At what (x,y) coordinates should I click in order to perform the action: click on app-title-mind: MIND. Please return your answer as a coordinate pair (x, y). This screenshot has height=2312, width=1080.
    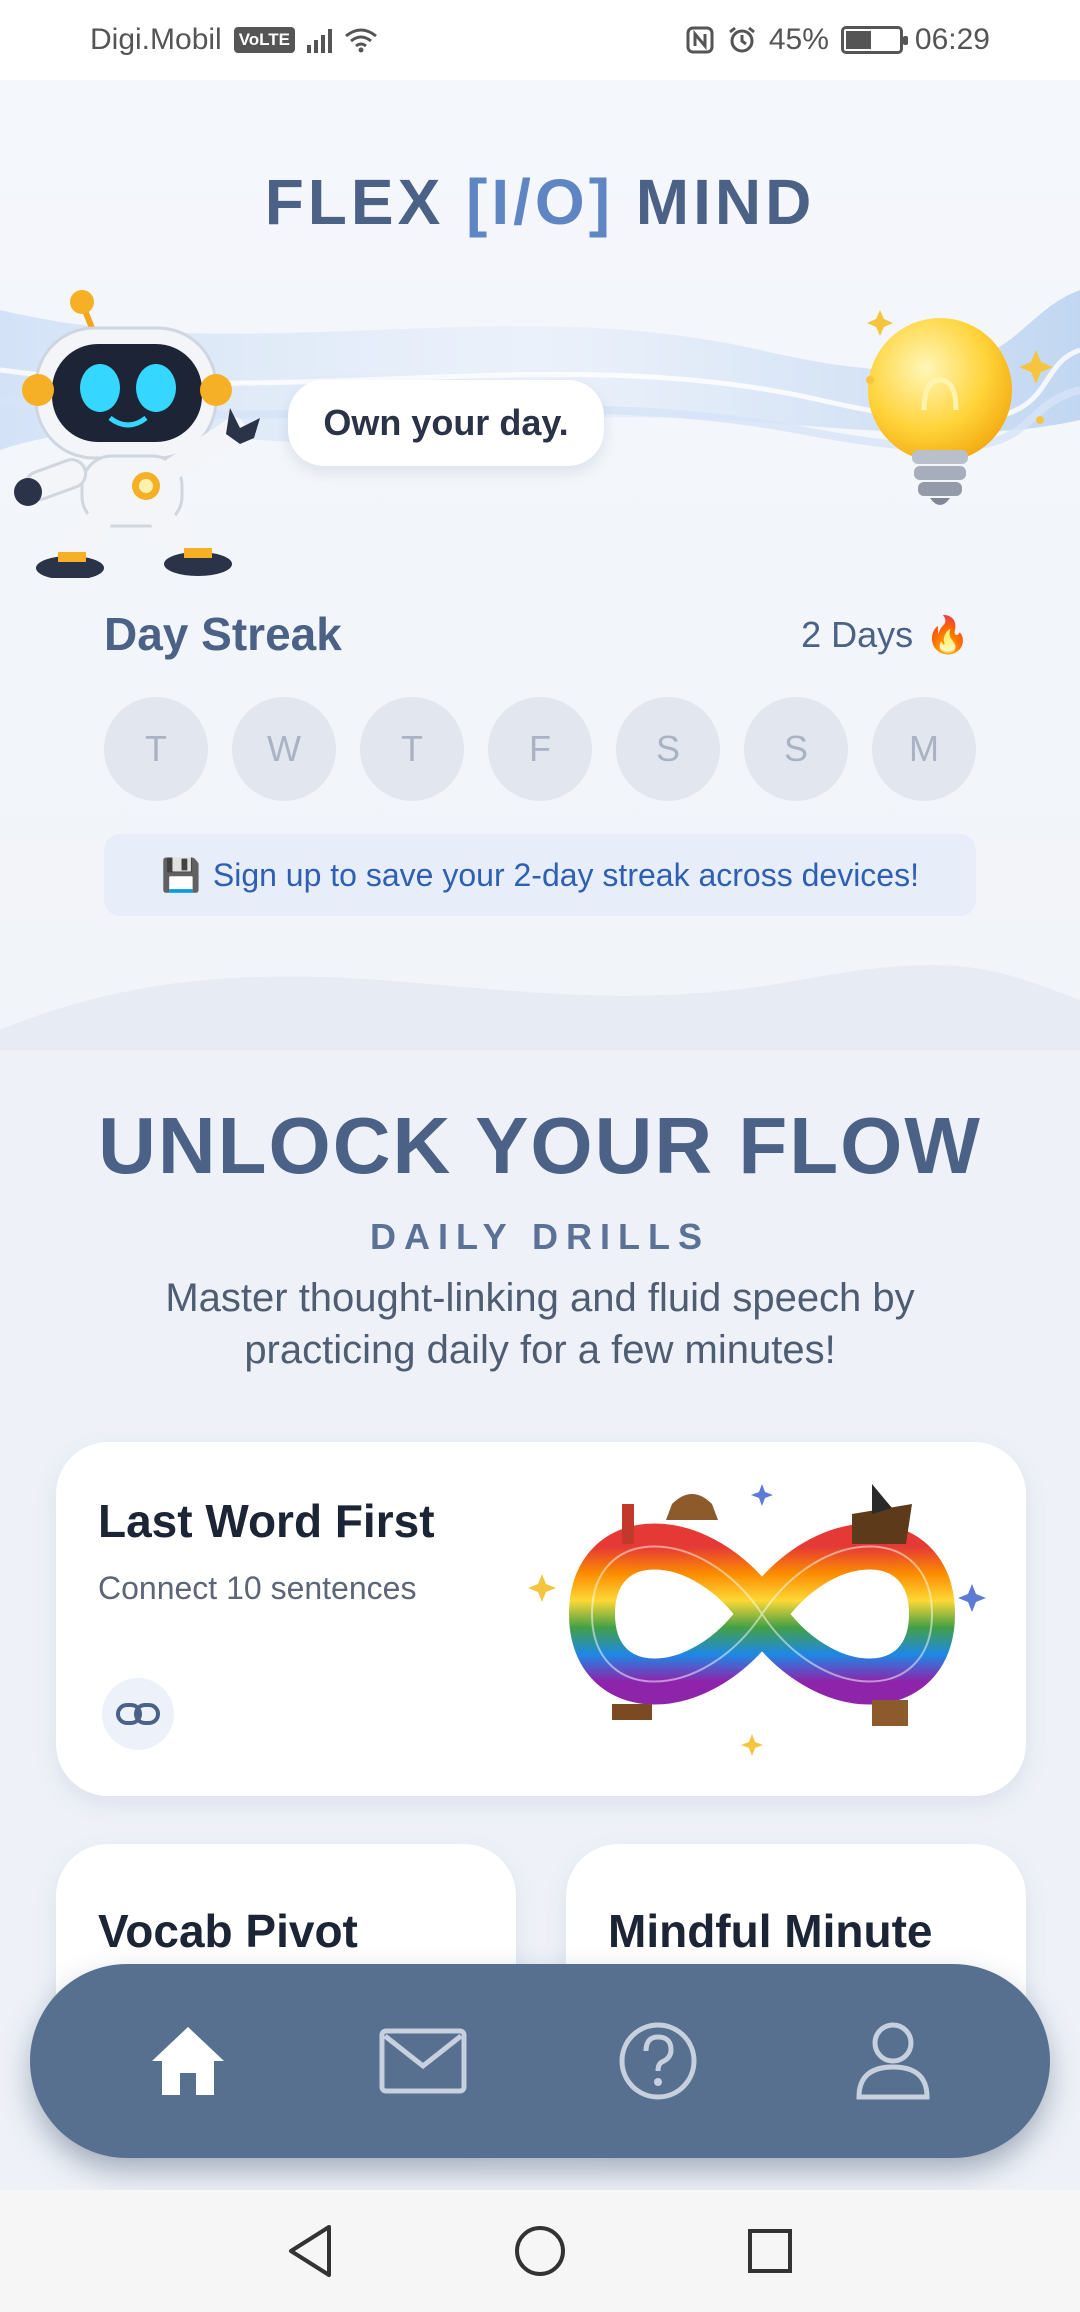
    Looking at the image, I should click on (725, 202).